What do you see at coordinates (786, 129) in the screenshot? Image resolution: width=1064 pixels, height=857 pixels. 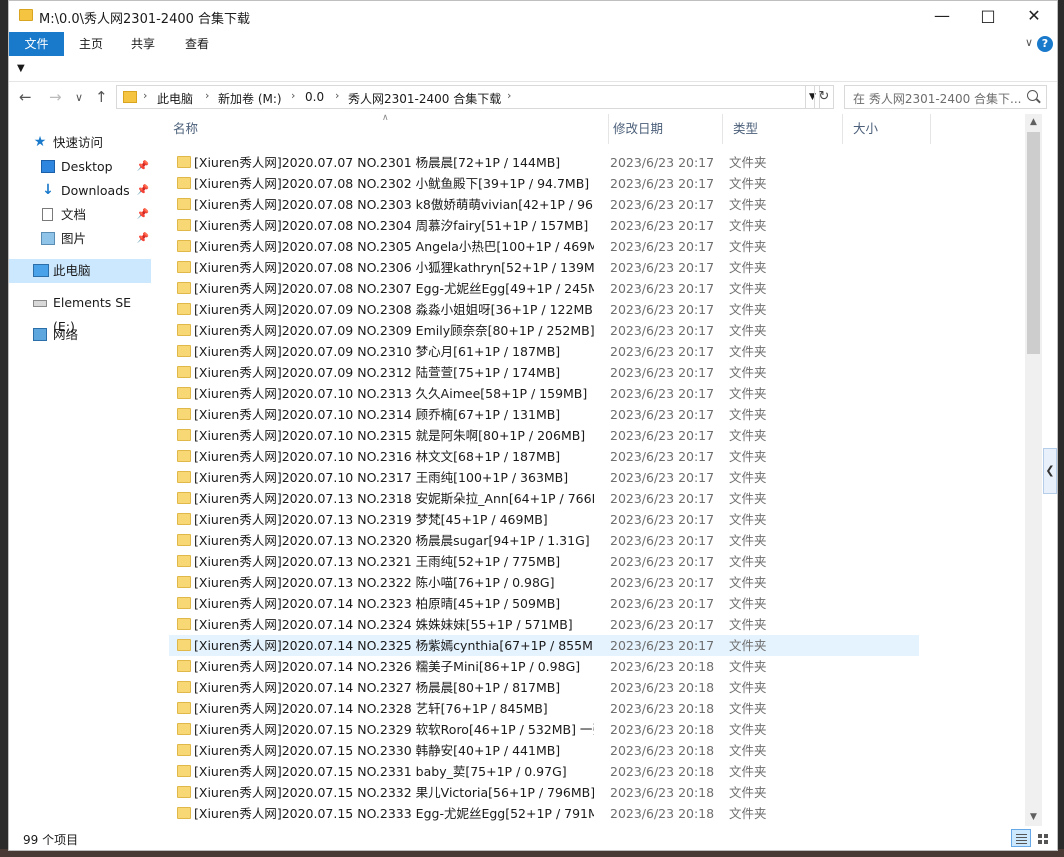 I see `column-header-type: 类型` at bounding box center [786, 129].